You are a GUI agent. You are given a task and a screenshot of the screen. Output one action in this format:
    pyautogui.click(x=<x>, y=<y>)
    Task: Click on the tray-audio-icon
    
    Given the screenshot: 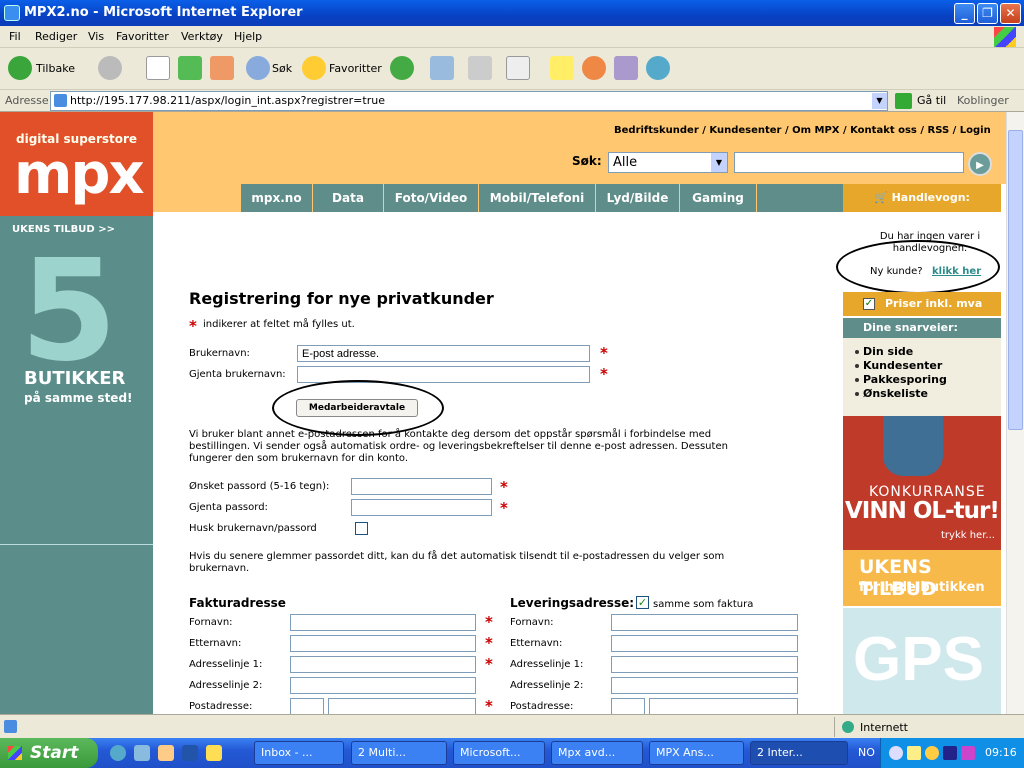 What is the action you would take?
    pyautogui.click(x=950, y=753)
    